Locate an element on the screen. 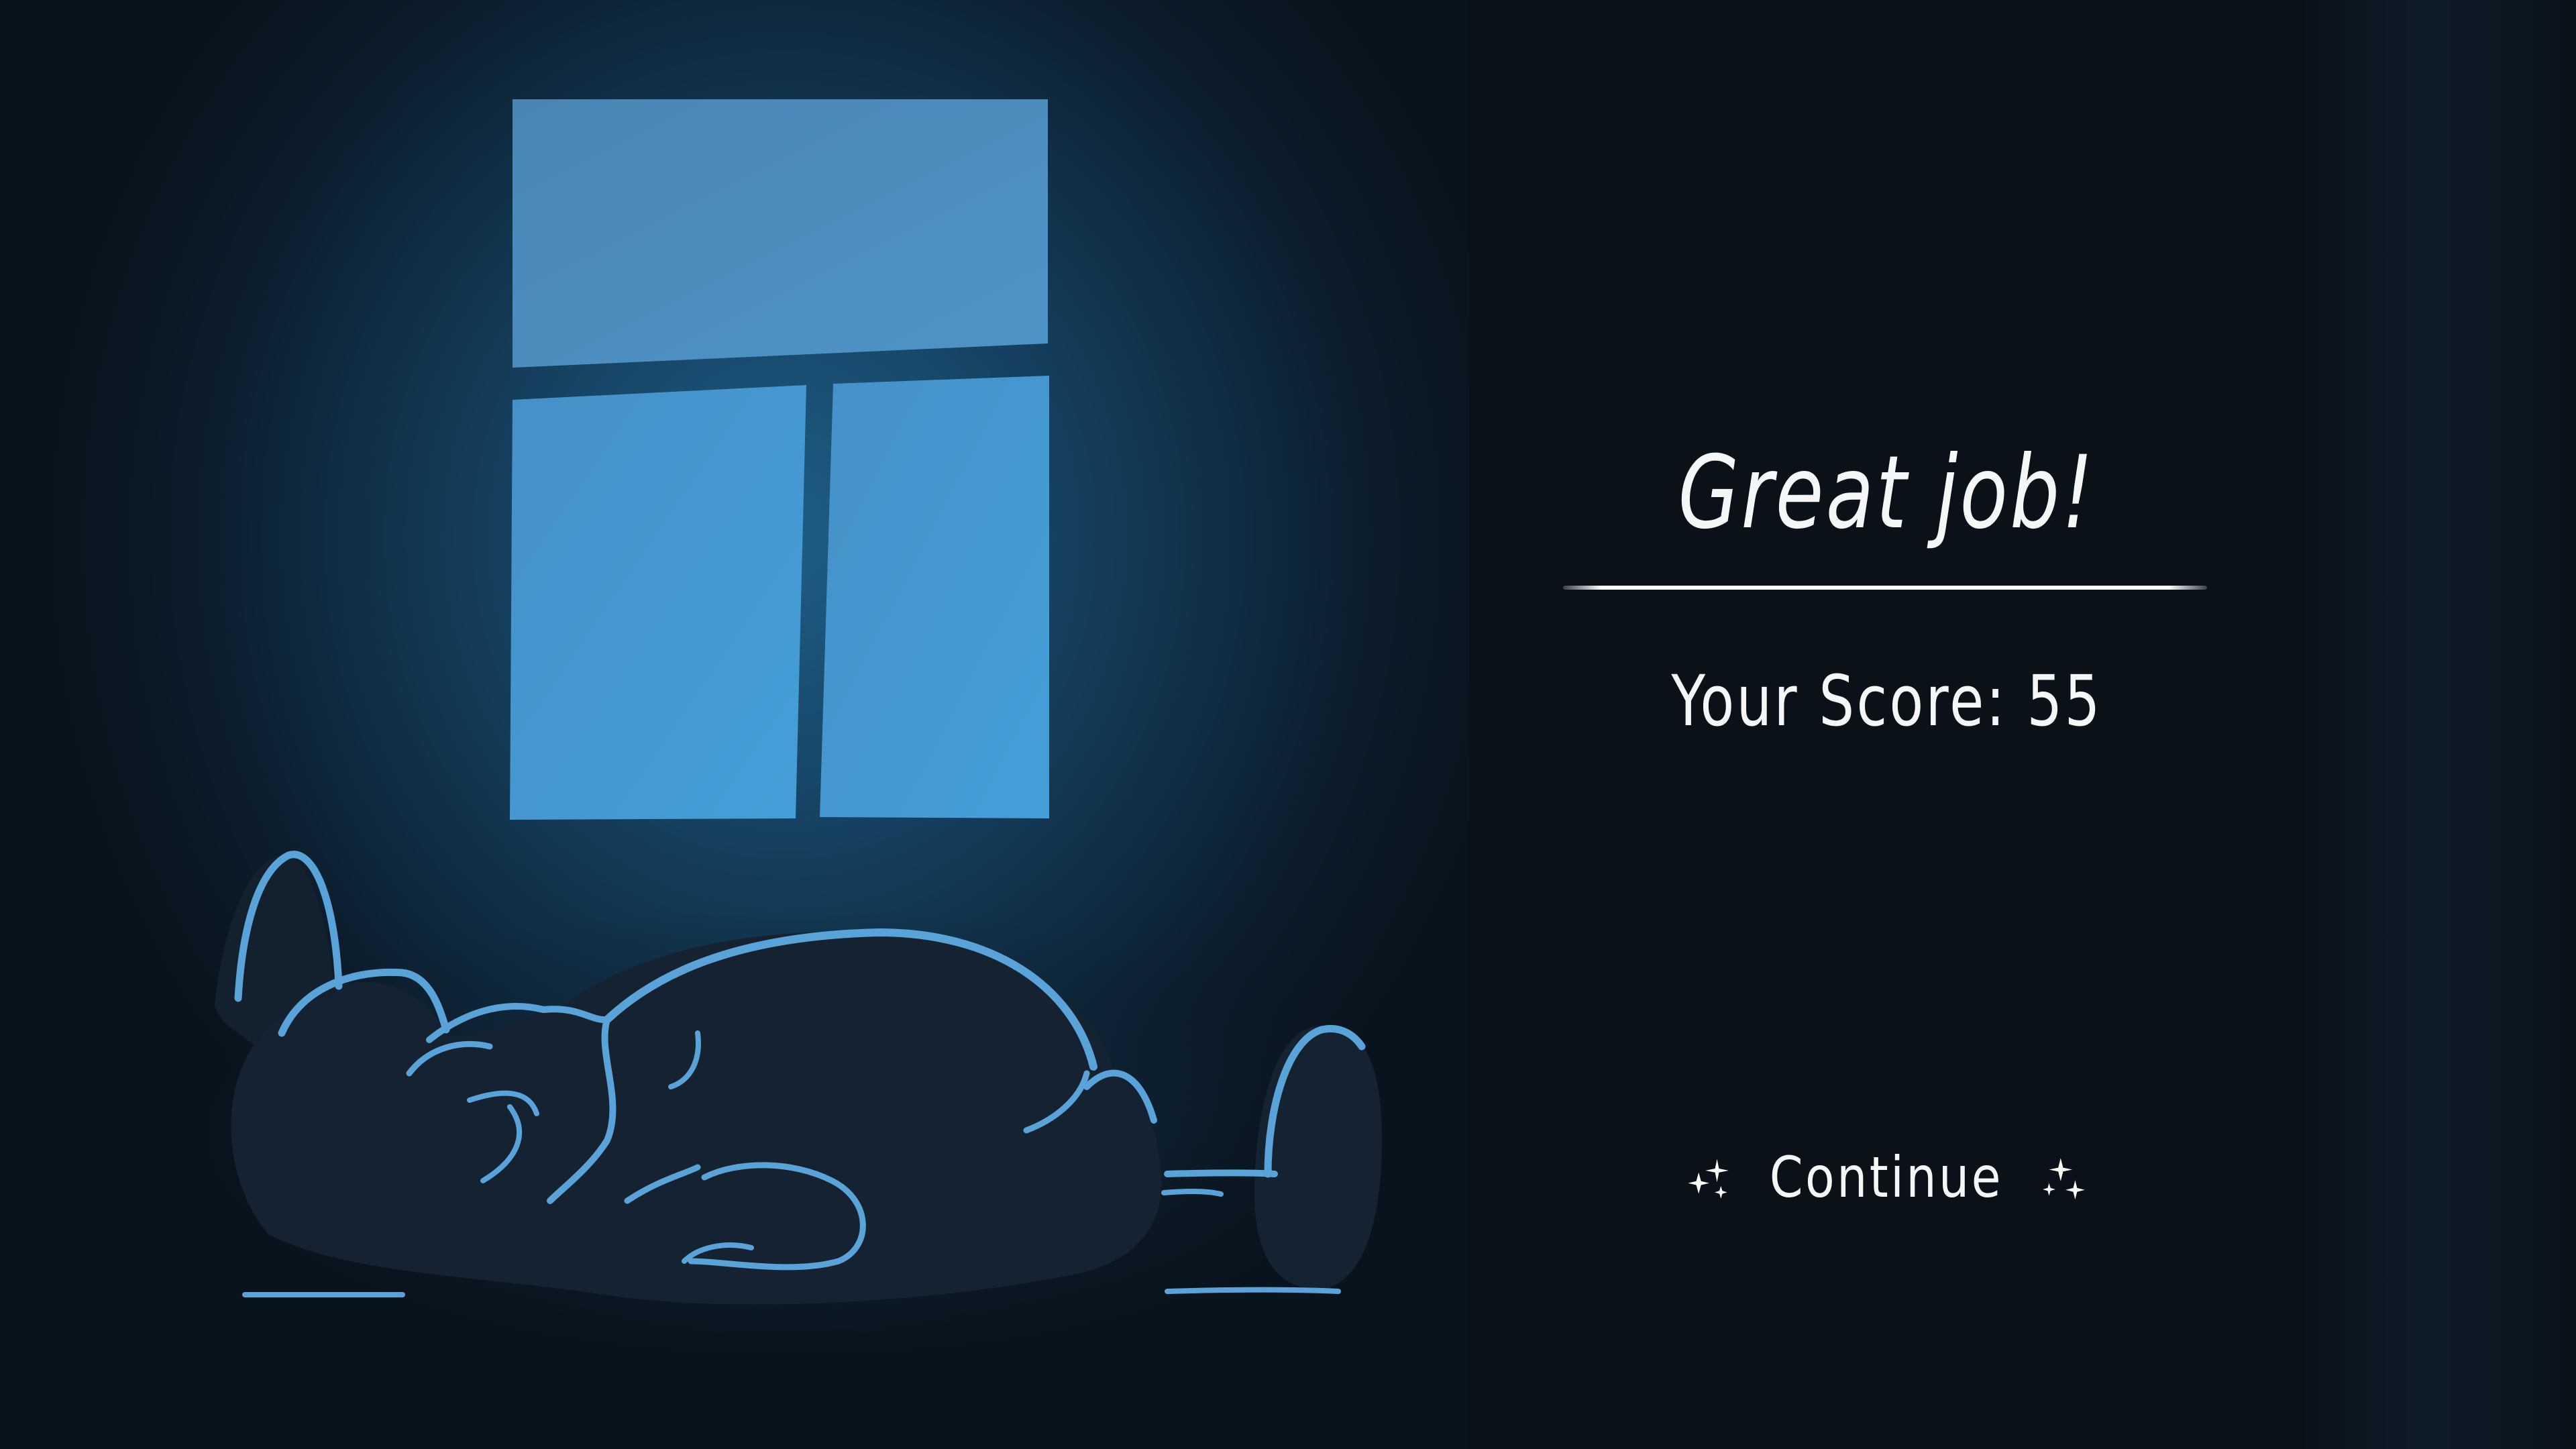 The width and height of the screenshot is (2576, 1449). window-pane-bottom-left is located at coordinates (658, 602).